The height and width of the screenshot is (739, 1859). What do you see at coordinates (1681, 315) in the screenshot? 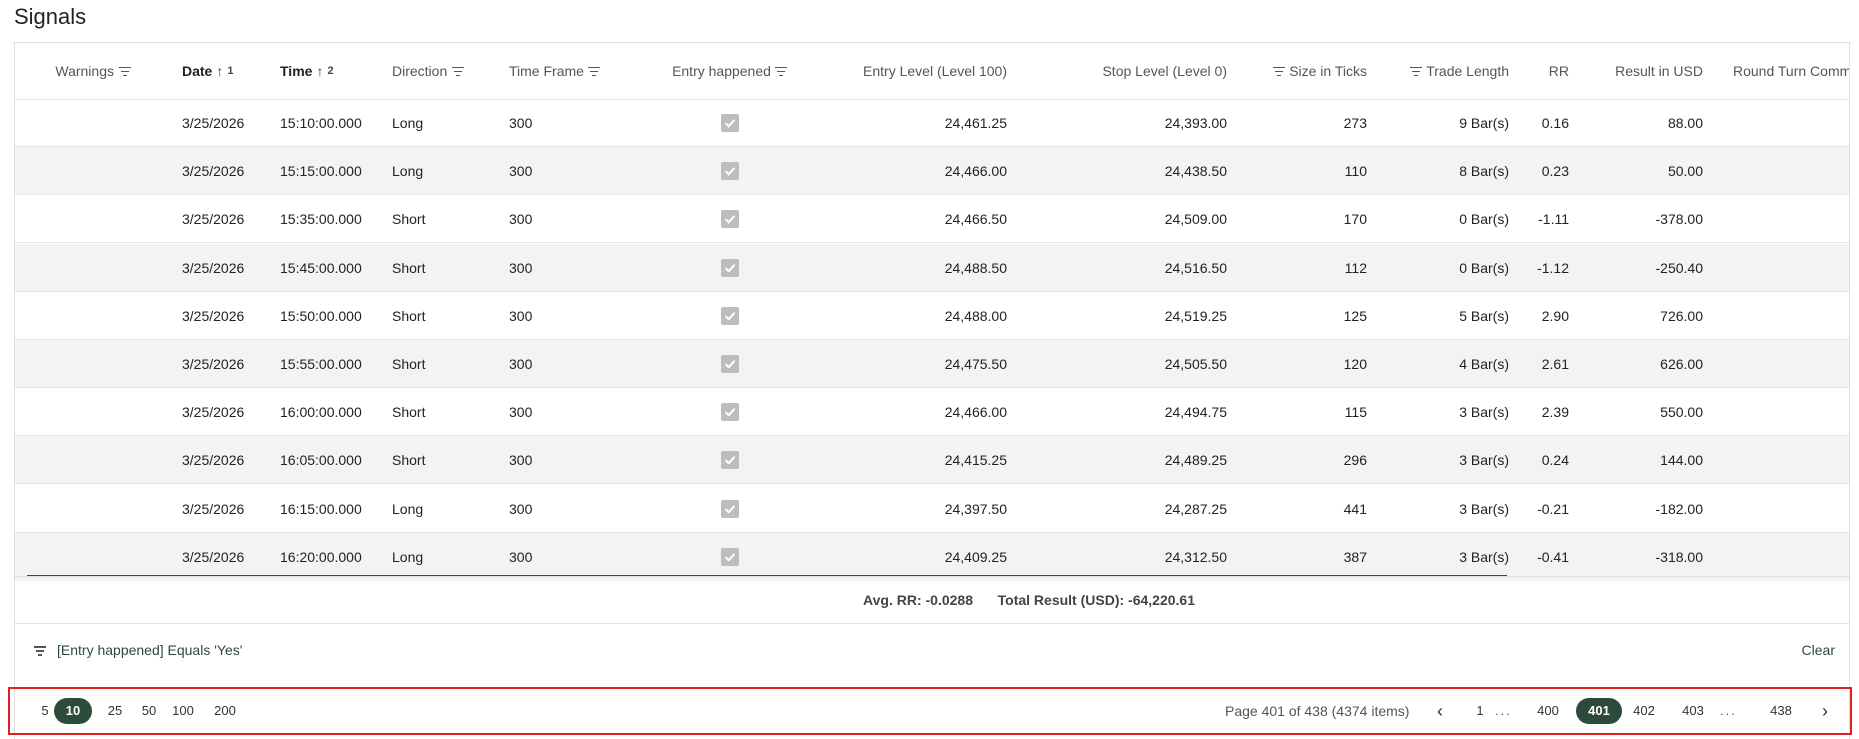
I see `cell-result-usd: 726.00` at bounding box center [1681, 315].